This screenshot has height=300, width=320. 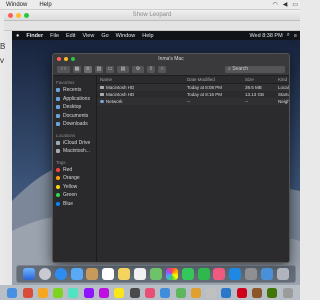 What do you see at coordinates (88, 69) in the screenshot?
I see `list-view-button: ≡` at bounding box center [88, 69].